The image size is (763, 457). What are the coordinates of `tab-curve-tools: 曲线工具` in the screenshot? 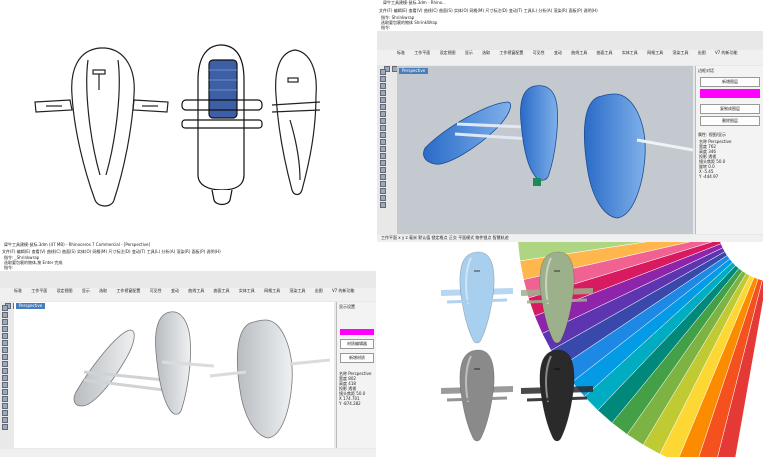 It's located at (579, 52).